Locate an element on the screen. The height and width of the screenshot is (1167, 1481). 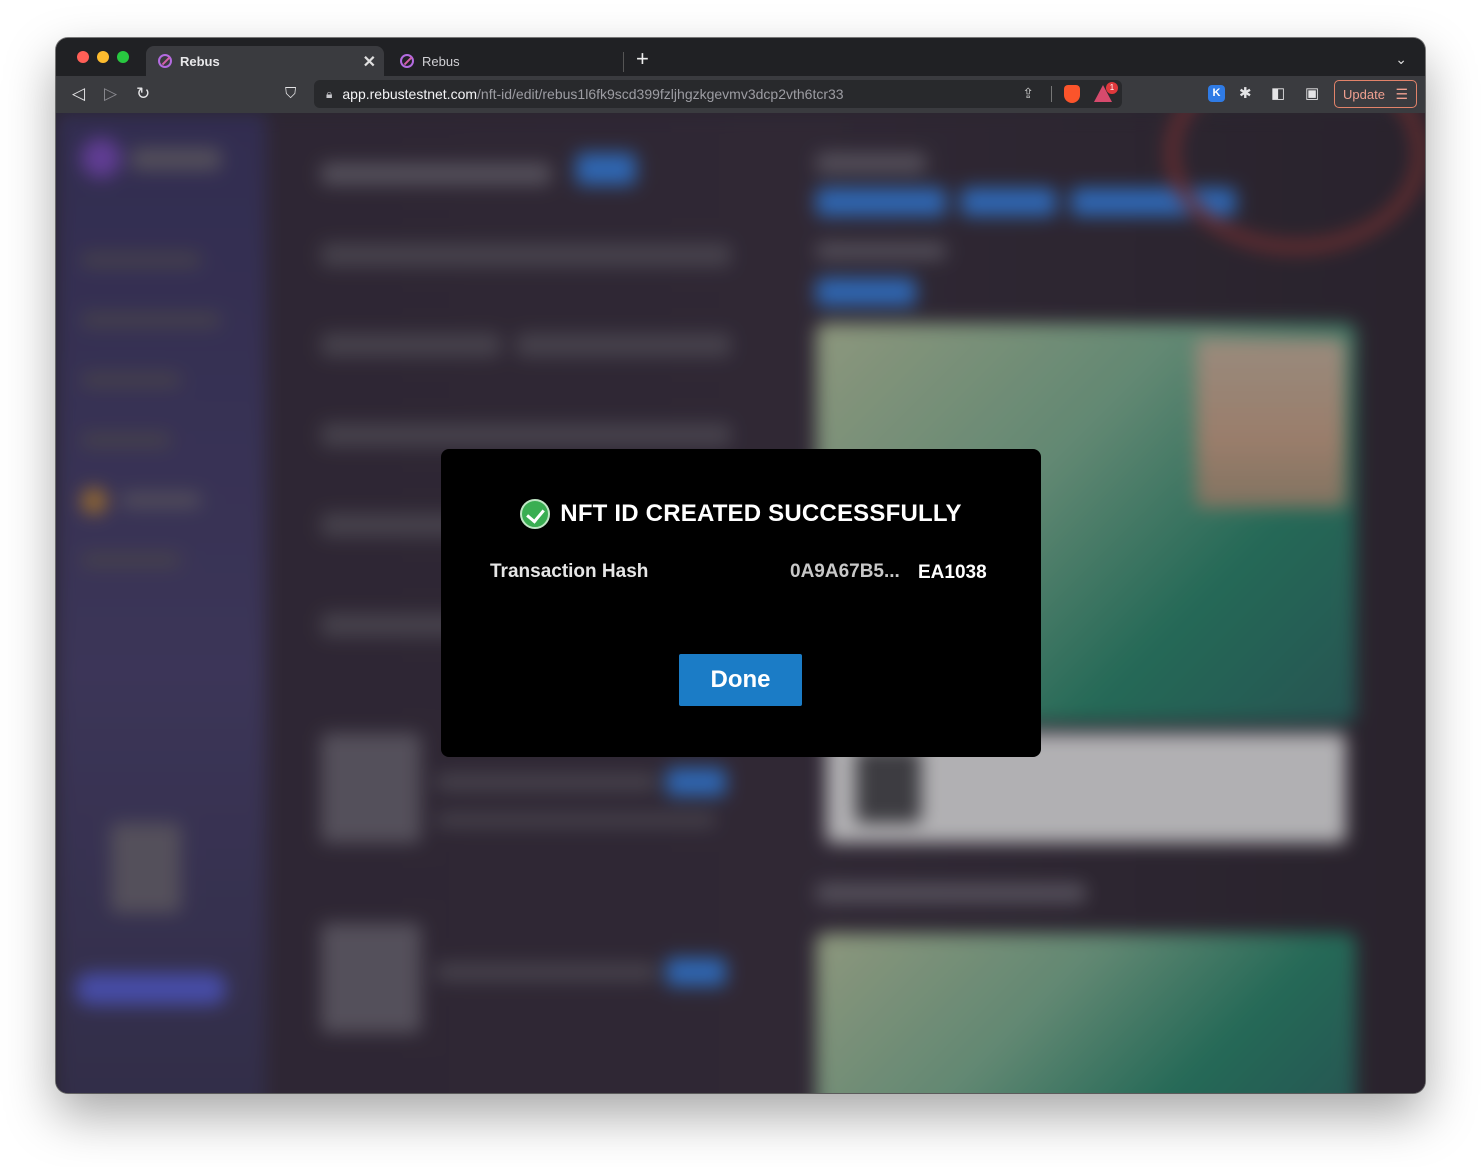
transaction-hash-suffix: EA1038 is located at coordinates (952, 572).